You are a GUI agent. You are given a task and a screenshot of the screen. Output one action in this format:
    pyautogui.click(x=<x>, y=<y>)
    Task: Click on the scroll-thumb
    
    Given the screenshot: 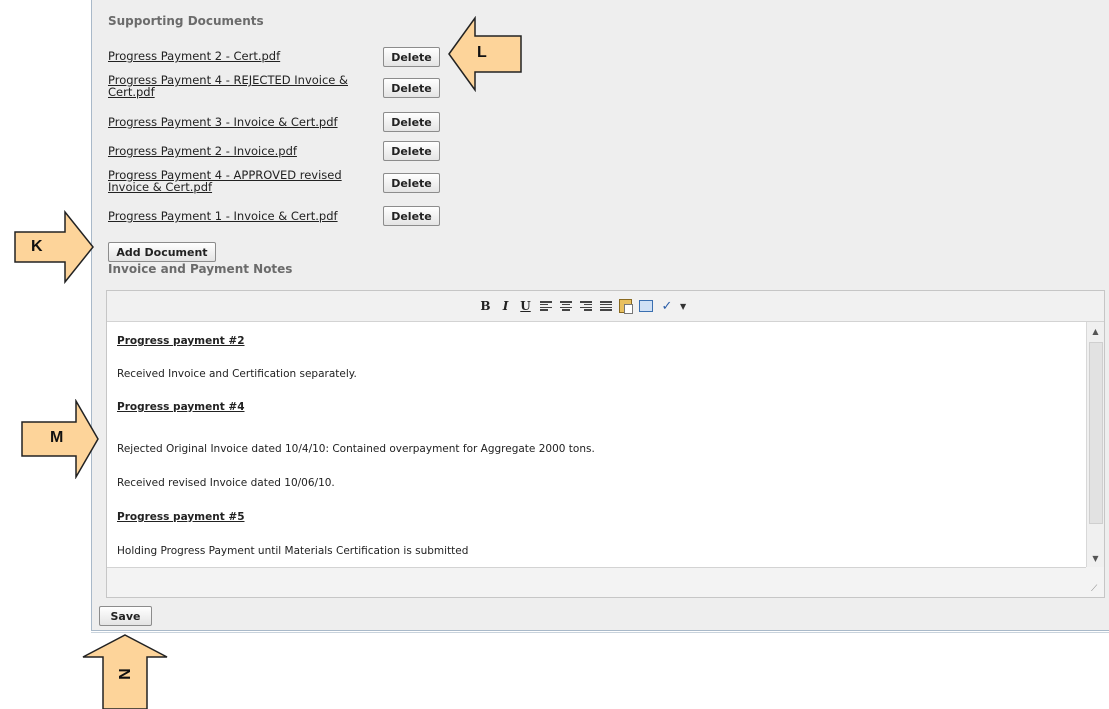 What is the action you would take?
    pyautogui.click(x=1096, y=433)
    